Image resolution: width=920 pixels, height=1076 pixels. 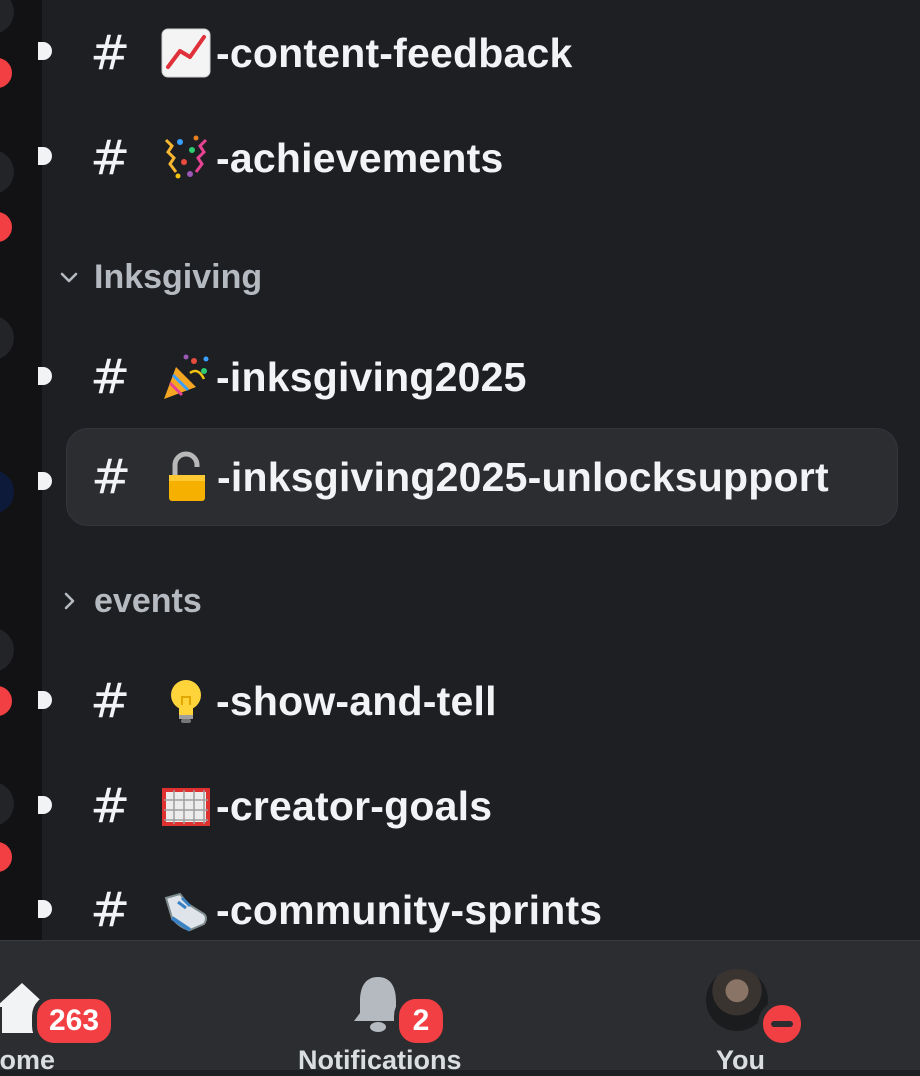 What do you see at coordinates (178, 276) in the screenshot?
I see `category-label: Inksgiving` at bounding box center [178, 276].